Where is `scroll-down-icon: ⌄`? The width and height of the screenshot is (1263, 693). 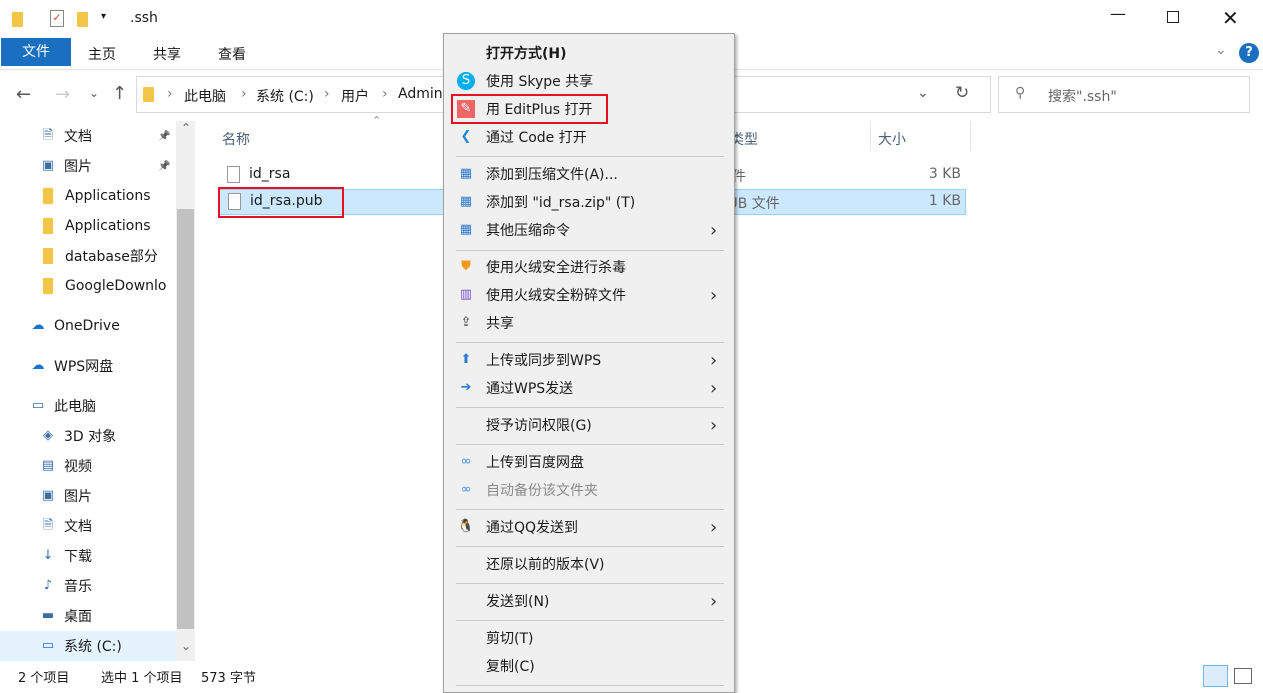
scroll-down-icon: ⌄ is located at coordinates (186, 646).